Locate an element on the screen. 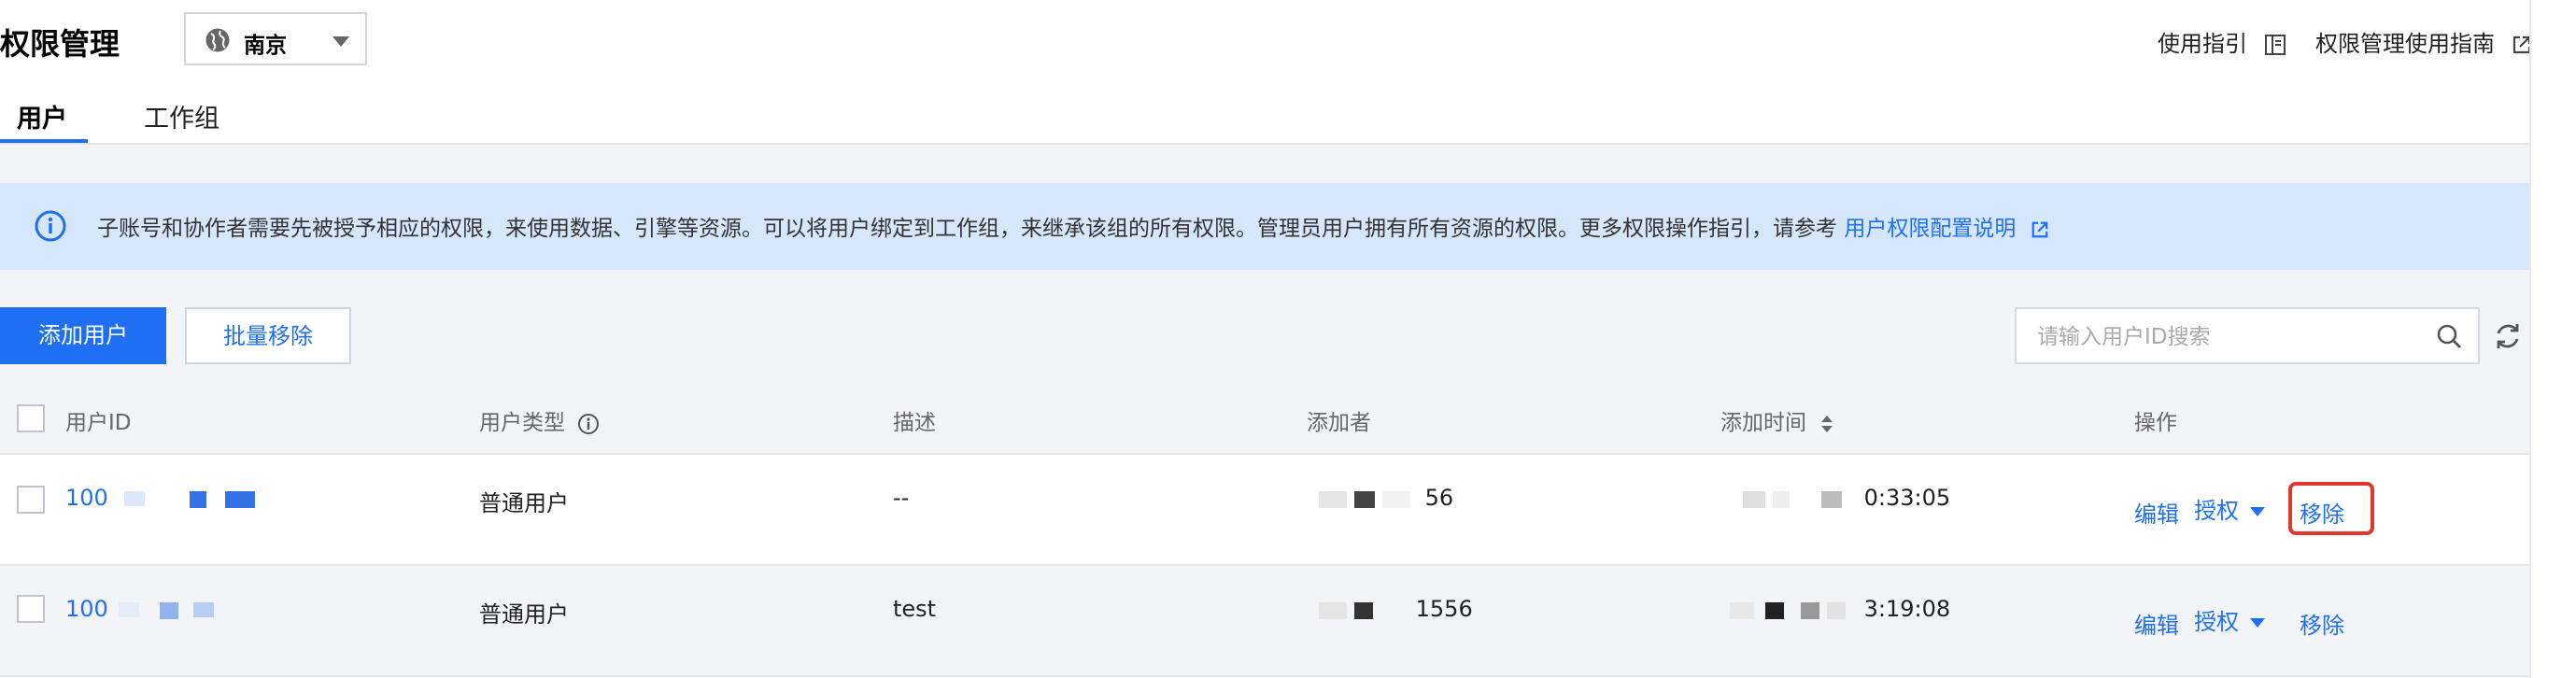 This screenshot has height=678, width=2576. added-time-cell: 0:33:05 is located at coordinates (1833, 498).